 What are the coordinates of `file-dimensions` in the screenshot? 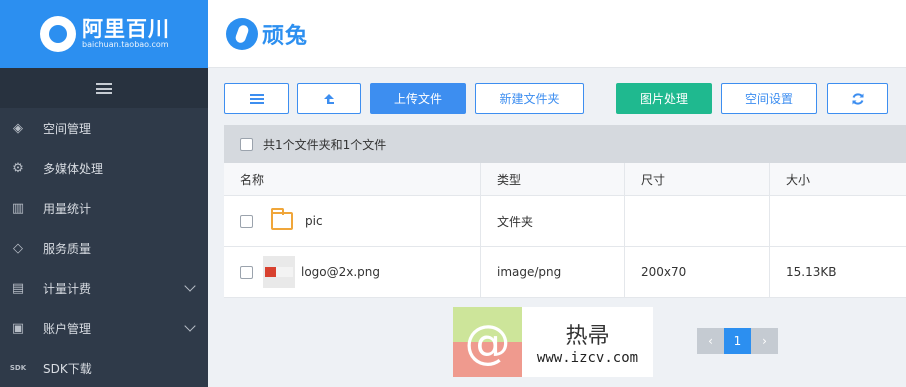 It's located at (697, 221).